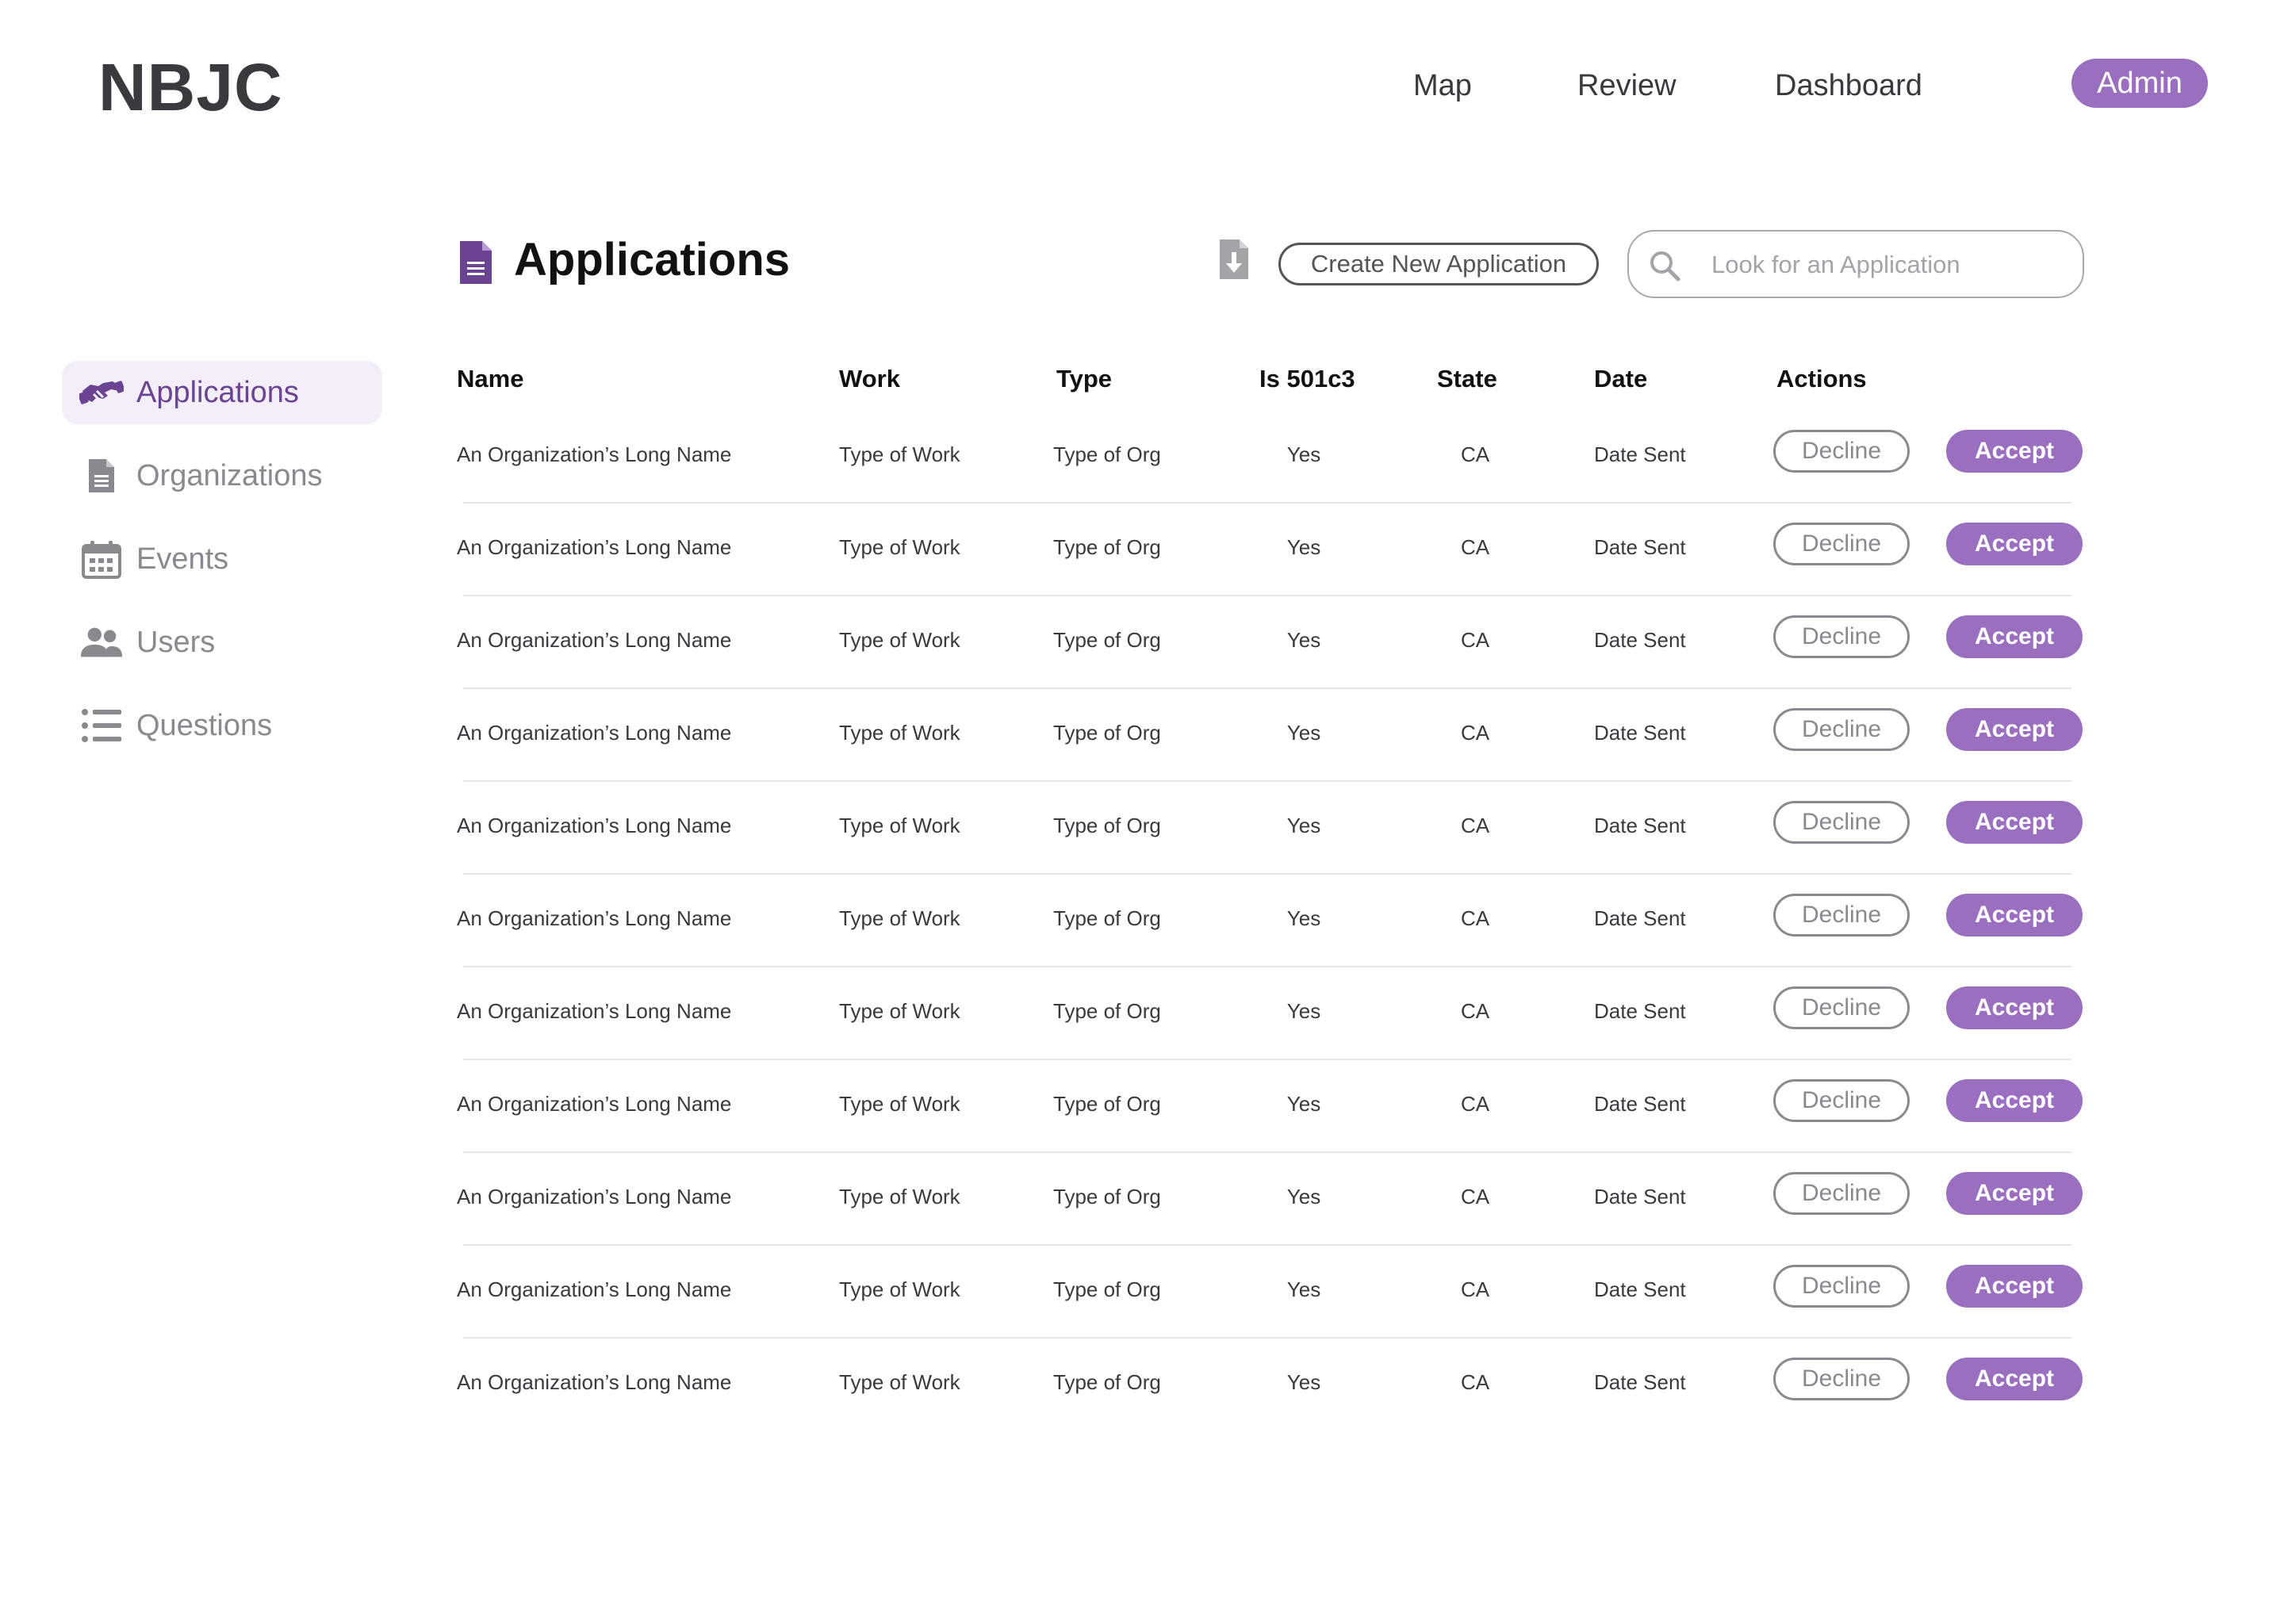 The width and height of the screenshot is (2284, 1624). What do you see at coordinates (869, 379) in the screenshot?
I see `column-header-work: Work` at bounding box center [869, 379].